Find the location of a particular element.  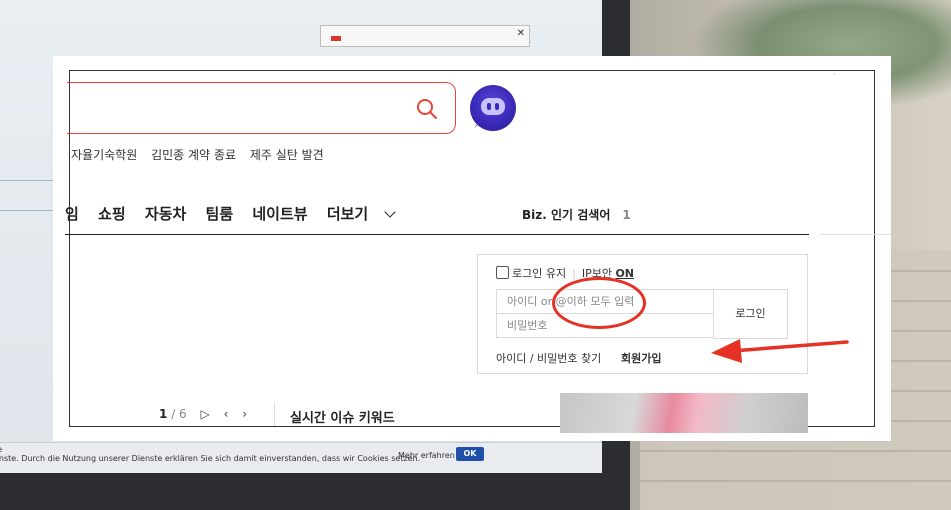

nav-divider is located at coordinates (437, 234).